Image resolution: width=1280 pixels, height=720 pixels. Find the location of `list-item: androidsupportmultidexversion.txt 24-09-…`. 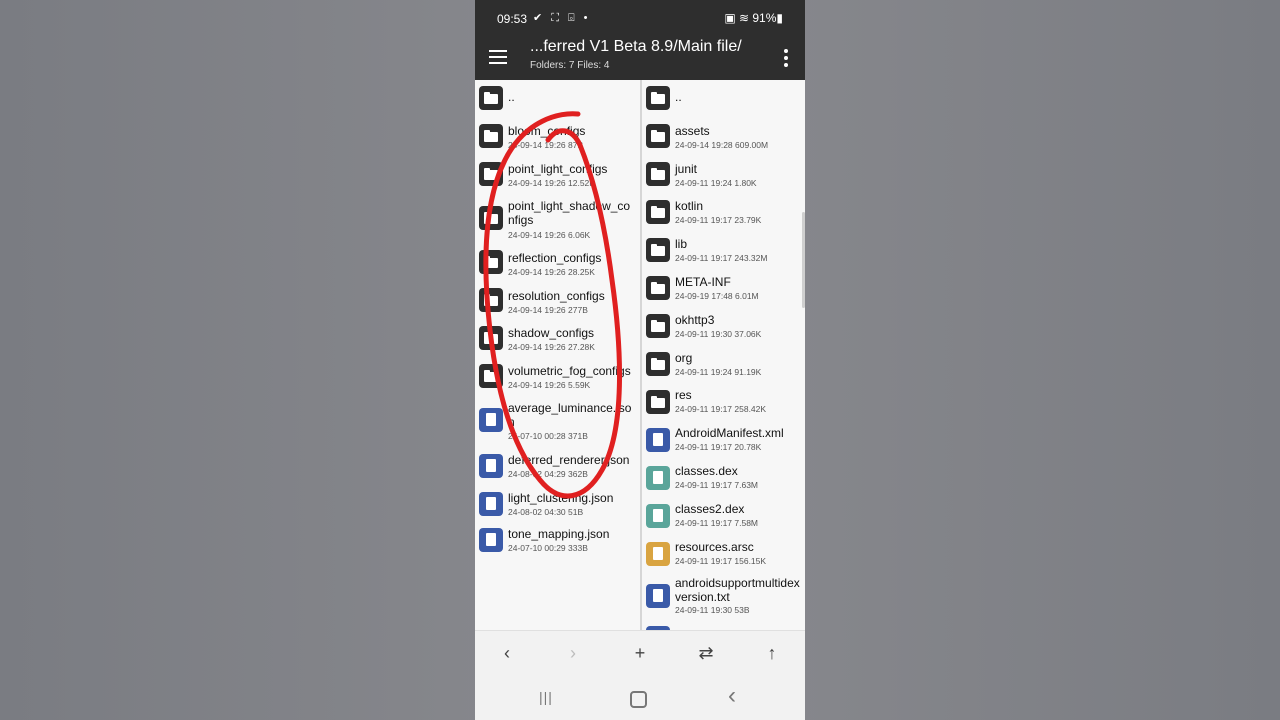

list-item: androidsupportmultidexversion.txt 24-09-… is located at coordinates (723, 600).